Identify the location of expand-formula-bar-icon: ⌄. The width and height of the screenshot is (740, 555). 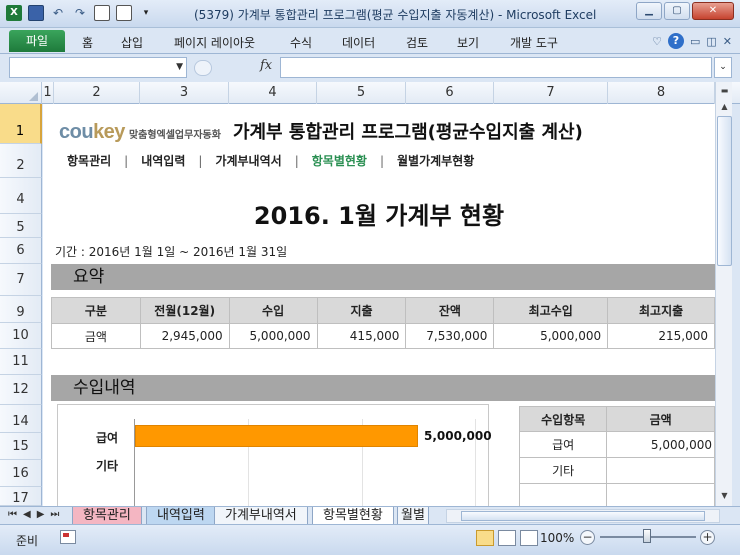
(723, 67).